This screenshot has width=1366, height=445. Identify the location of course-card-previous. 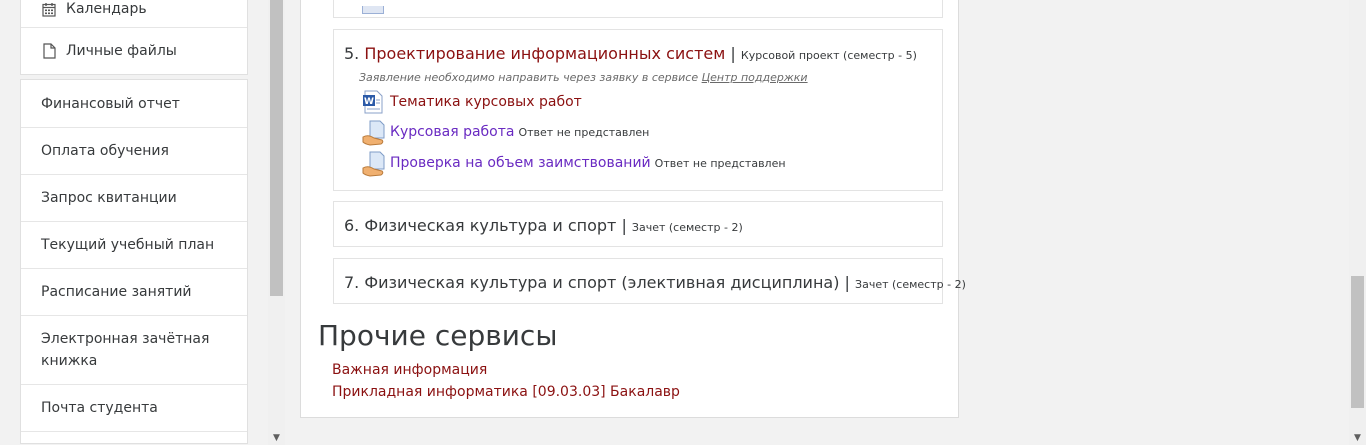
(638, 9).